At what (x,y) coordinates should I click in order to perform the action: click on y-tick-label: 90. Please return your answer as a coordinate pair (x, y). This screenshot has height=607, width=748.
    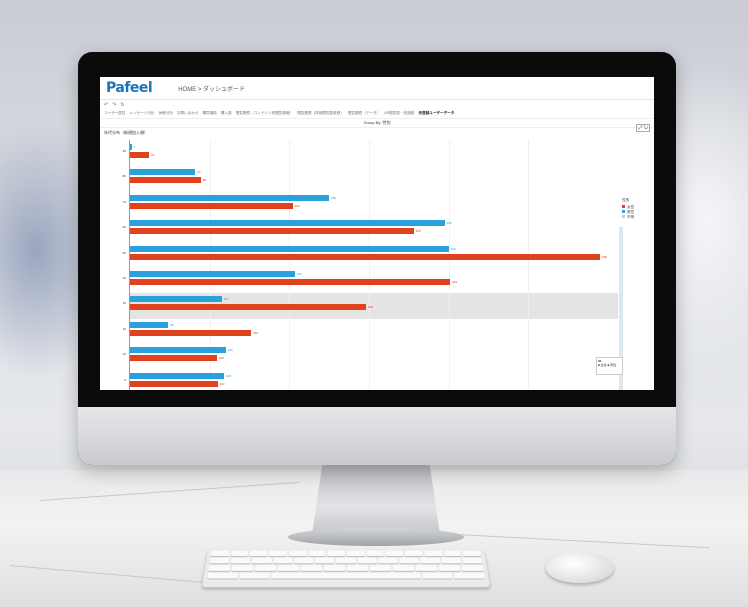
    Looking at the image, I should click on (124, 151).